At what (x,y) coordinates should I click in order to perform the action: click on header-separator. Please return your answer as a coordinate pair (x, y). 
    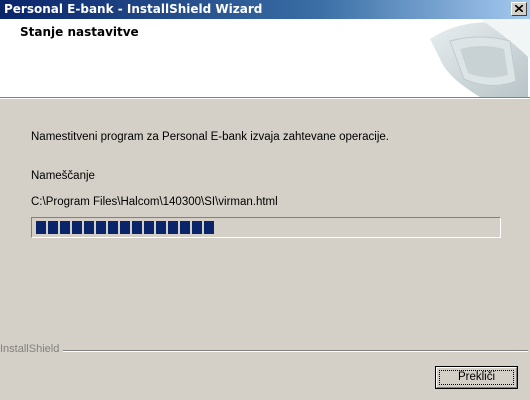
    Looking at the image, I should click on (265, 98).